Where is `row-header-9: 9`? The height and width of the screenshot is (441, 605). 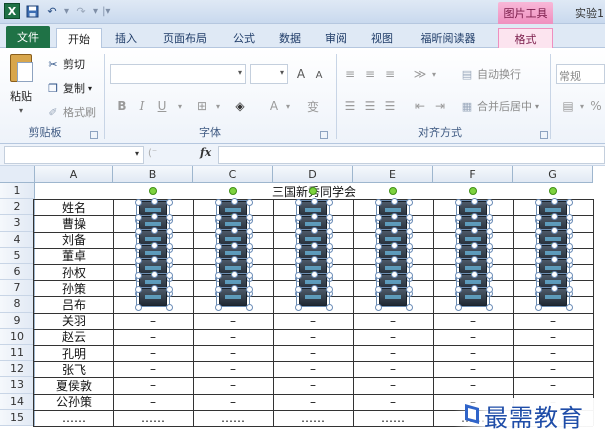 row-header-9: 9 is located at coordinates (17, 320).